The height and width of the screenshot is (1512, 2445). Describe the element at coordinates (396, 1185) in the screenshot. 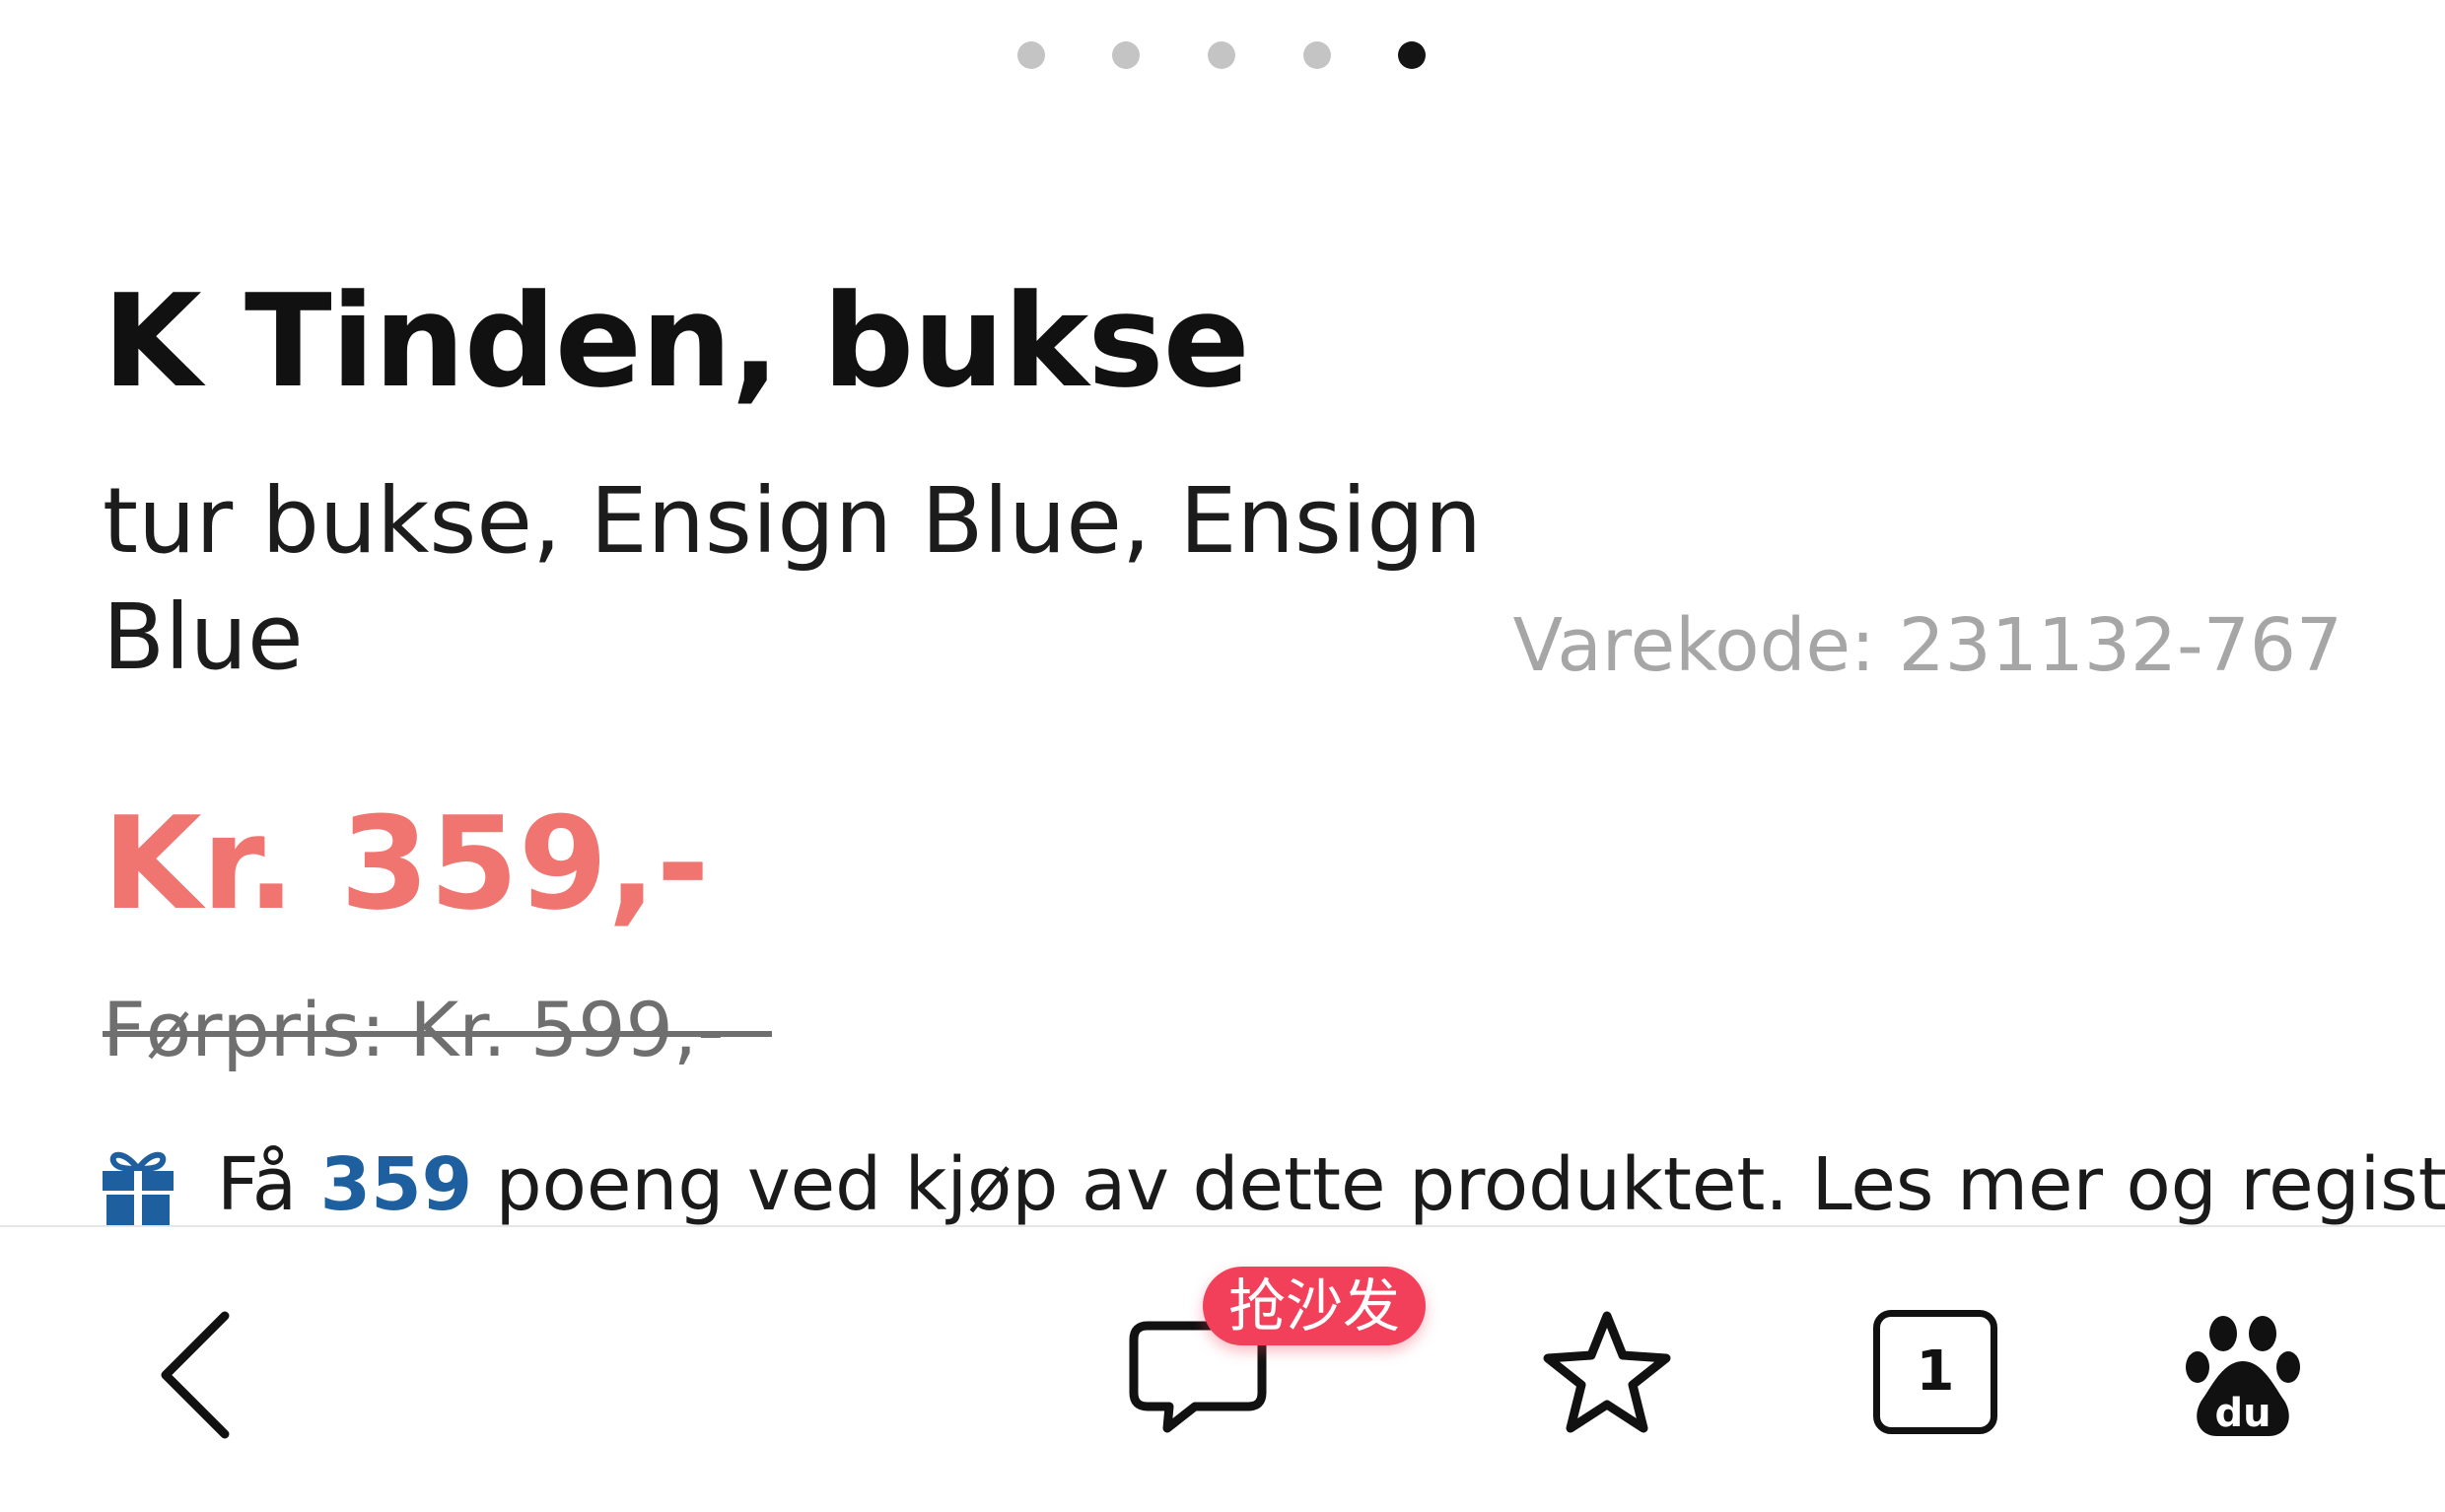

I see `points-value: 359` at that location.